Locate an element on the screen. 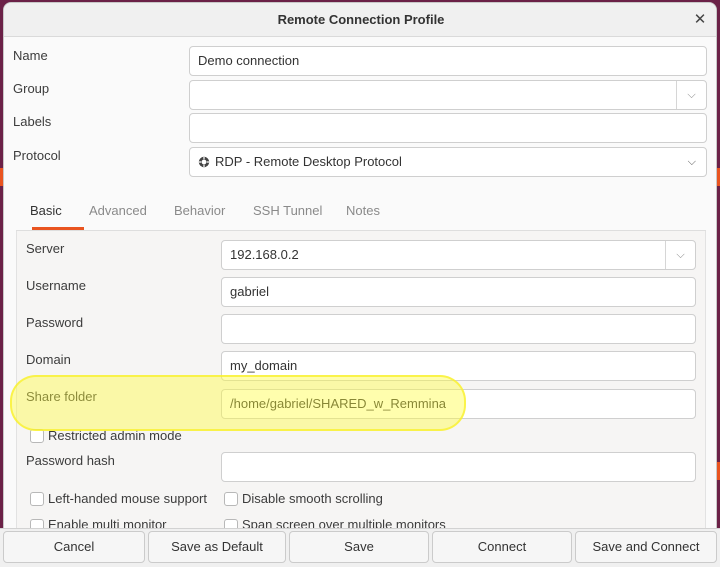 The height and width of the screenshot is (567, 720). server-combo-value: 192.168.0.2 is located at coordinates (264, 254).